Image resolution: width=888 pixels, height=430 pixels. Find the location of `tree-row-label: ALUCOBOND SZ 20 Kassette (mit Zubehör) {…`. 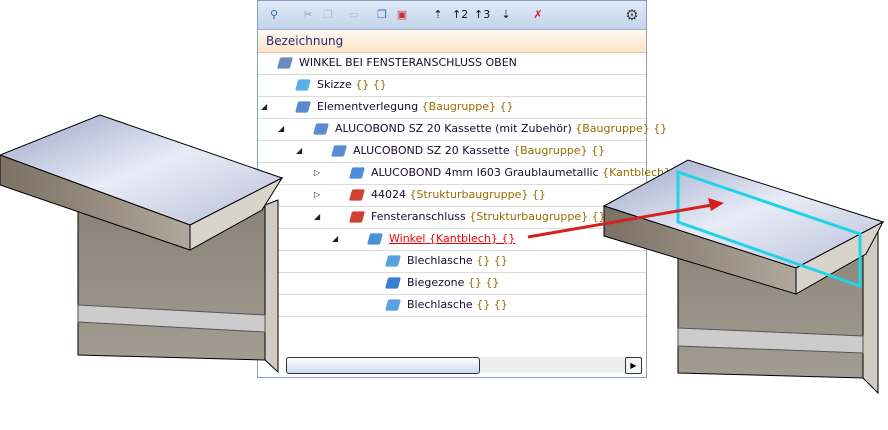

tree-row-label: ALUCOBOND SZ 20 Kassette (mit Zubehör) {… is located at coordinates (501, 129).